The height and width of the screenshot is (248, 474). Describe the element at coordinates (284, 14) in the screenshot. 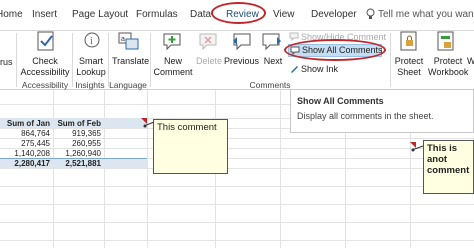

I see `tab-view: View` at that location.